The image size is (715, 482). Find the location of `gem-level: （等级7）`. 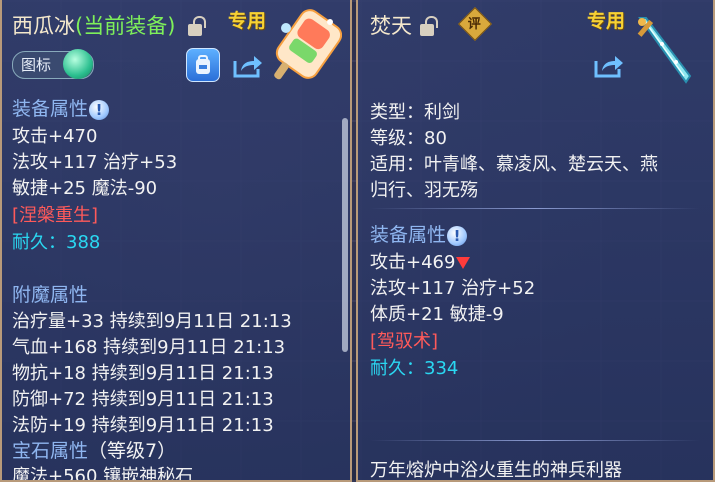

gem-level: （等级7） is located at coordinates (132, 451).